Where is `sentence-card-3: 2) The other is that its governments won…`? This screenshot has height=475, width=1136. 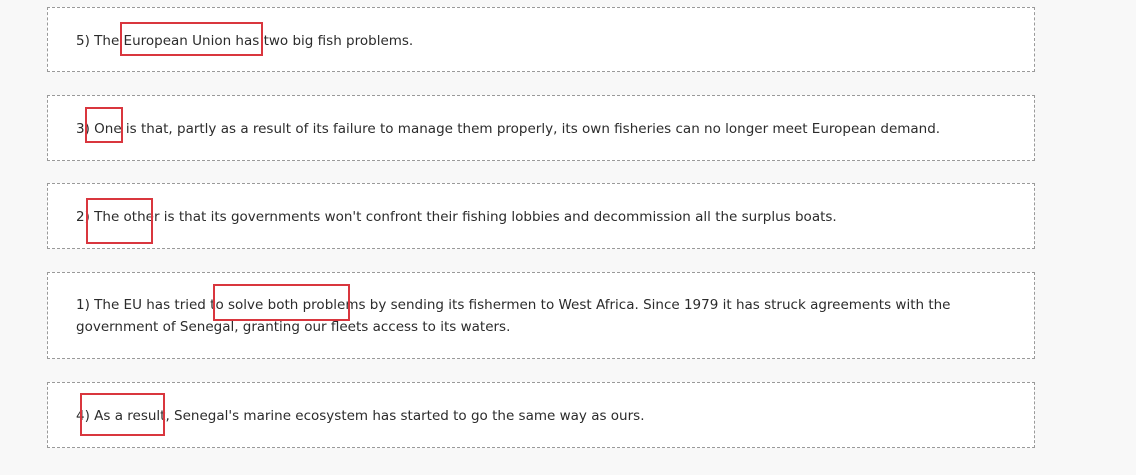
sentence-card-3: 2) The other is that its governments won… is located at coordinates (541, 216).